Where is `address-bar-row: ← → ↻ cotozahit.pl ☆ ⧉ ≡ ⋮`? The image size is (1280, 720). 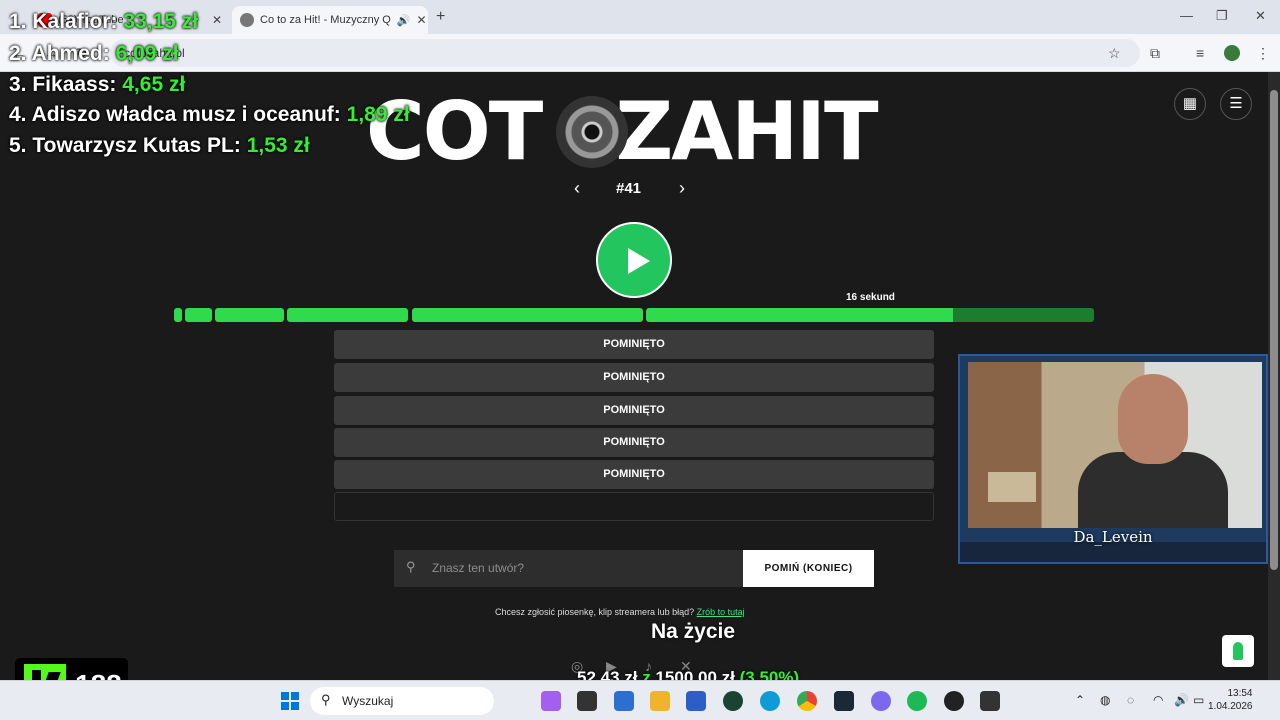 address-bar-row: ← → ↻ cotozahit.pl ☆ ⧉ ≡ ⋮ is located at coordinates (640, 53).